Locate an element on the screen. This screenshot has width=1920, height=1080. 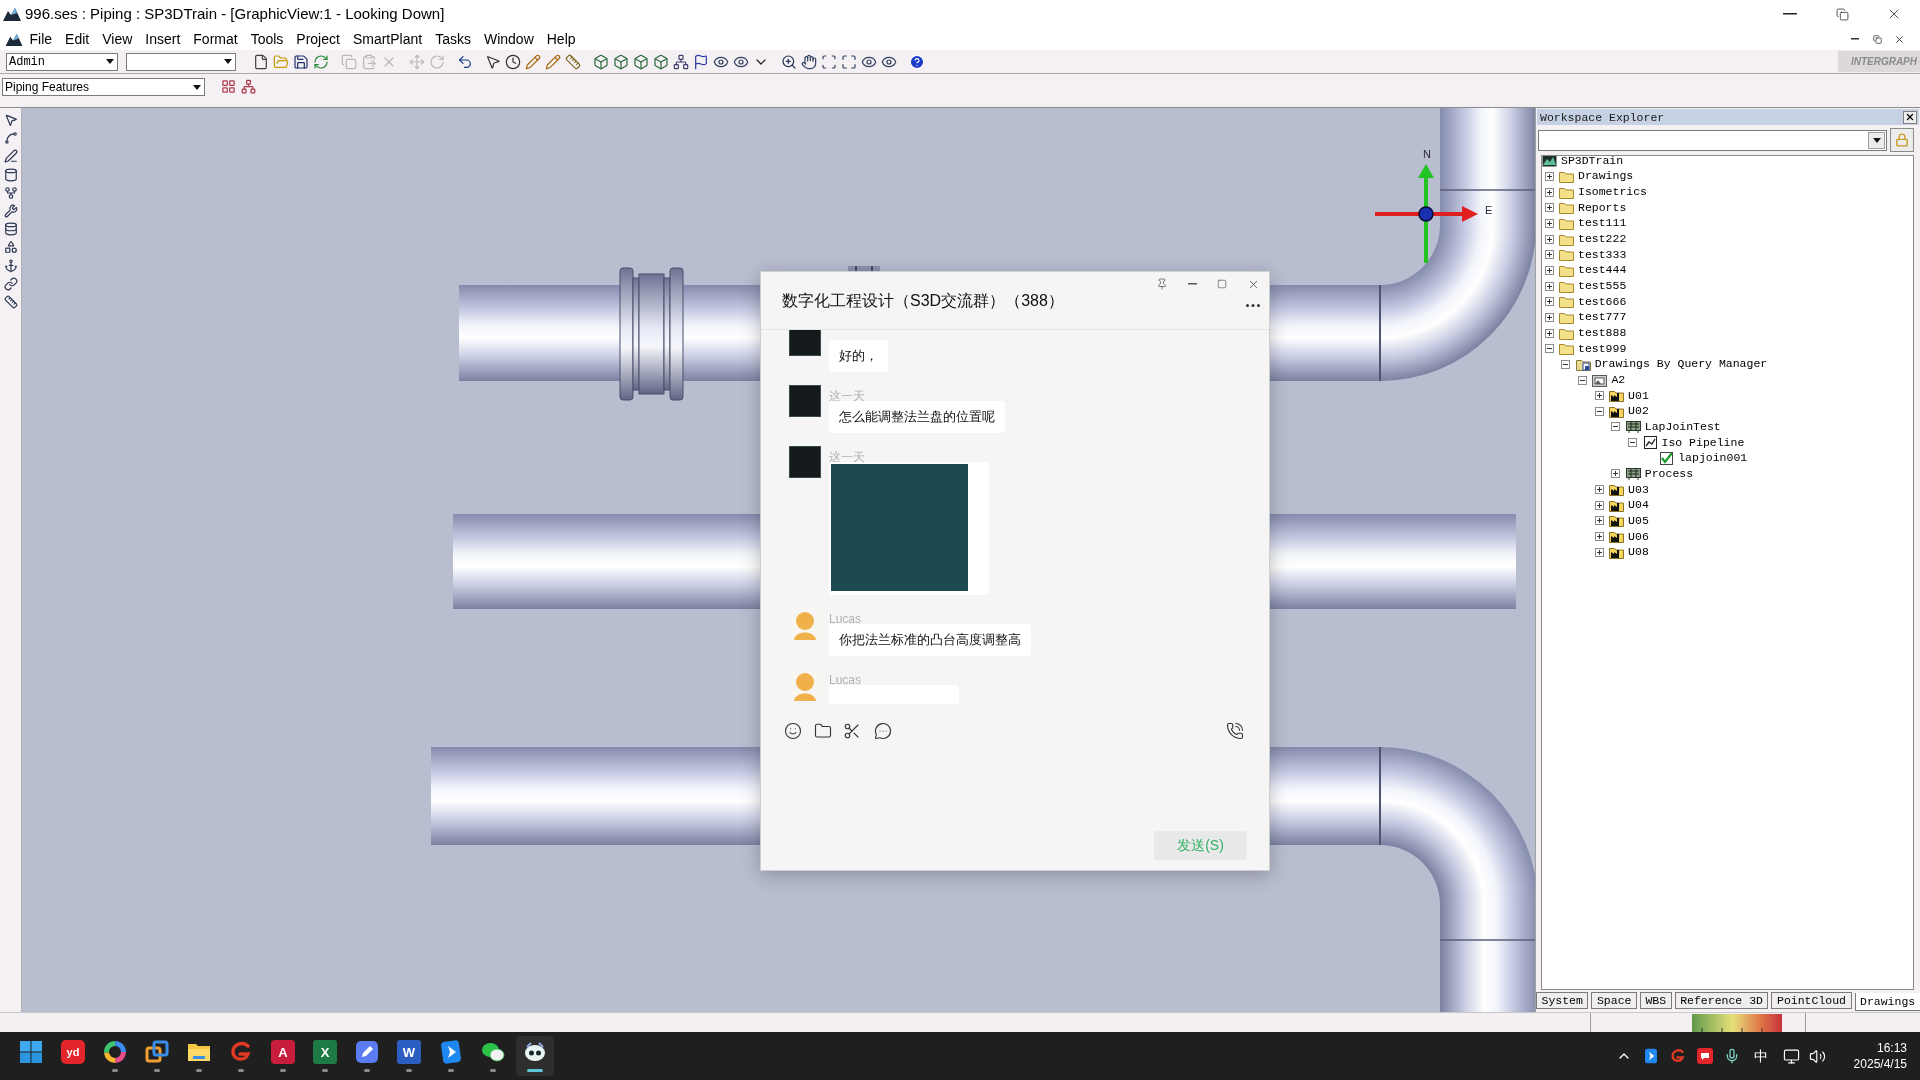
tree-item: U01 is located at coordinates (1638, 395).